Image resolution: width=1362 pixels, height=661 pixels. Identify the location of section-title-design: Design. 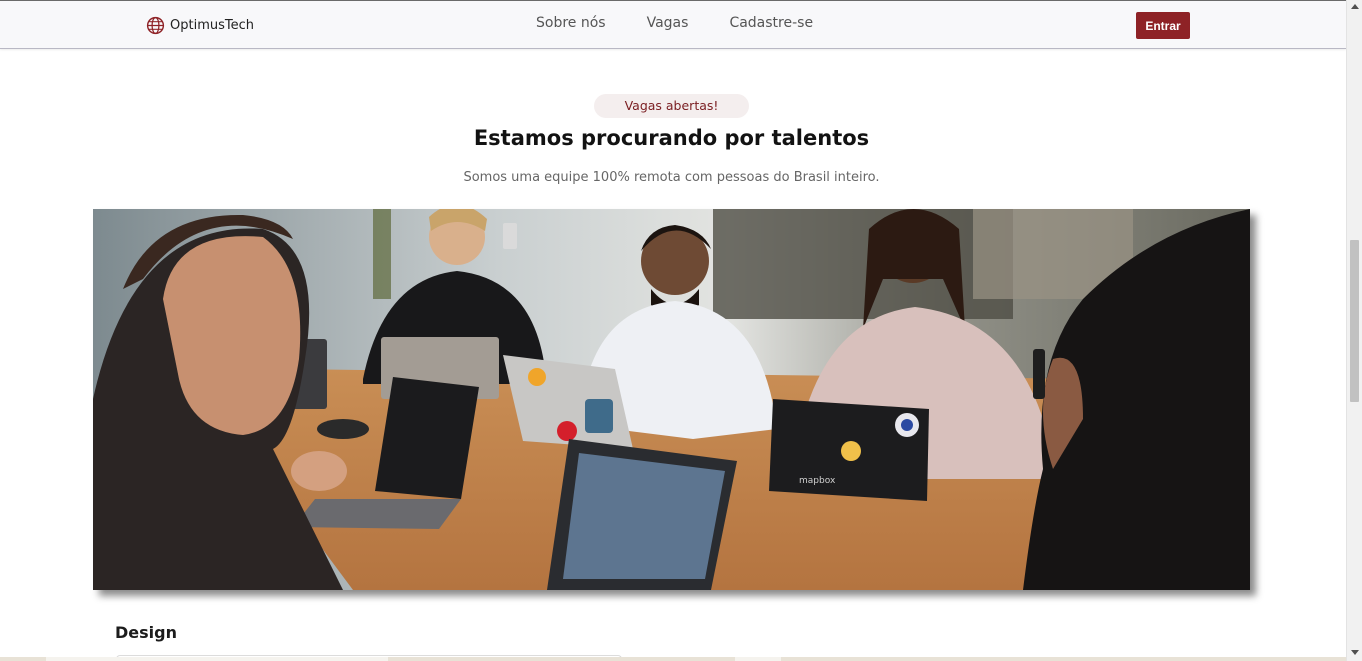
(146, 632).